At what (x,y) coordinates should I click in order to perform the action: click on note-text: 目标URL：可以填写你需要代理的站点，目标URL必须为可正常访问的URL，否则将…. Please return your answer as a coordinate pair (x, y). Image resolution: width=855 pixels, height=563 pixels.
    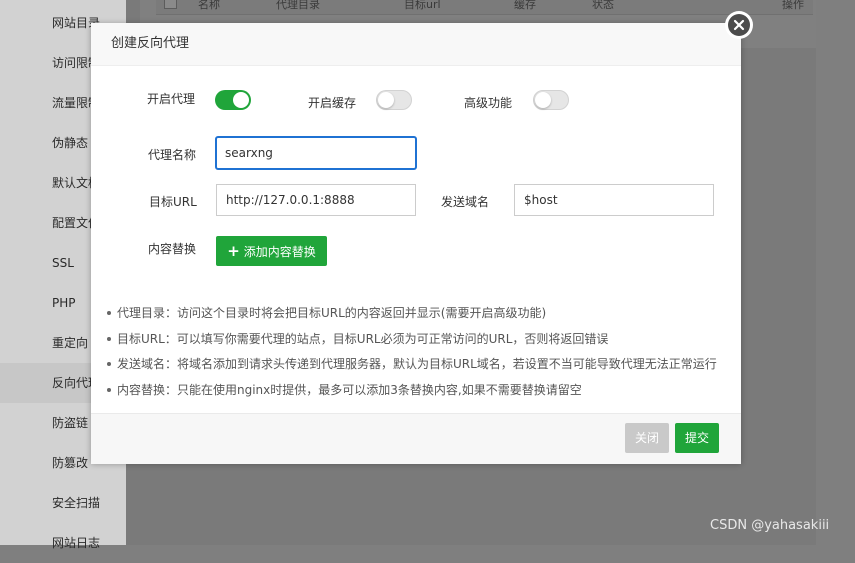
    Looking at the image, I should click on (363, 338).